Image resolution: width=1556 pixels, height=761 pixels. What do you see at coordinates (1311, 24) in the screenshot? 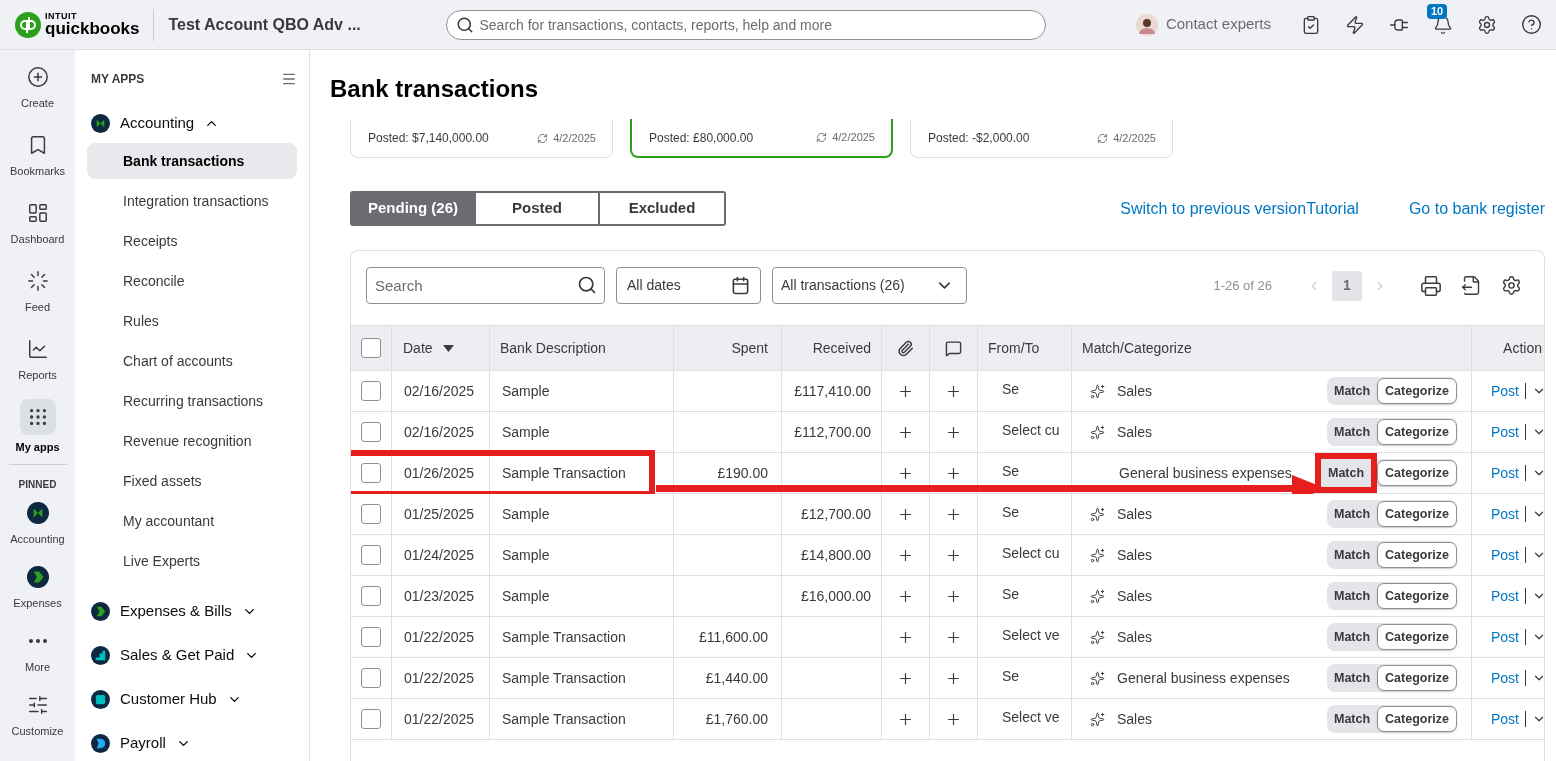
I see `clipboard-check-icon` at bounding box center [1311, 24].